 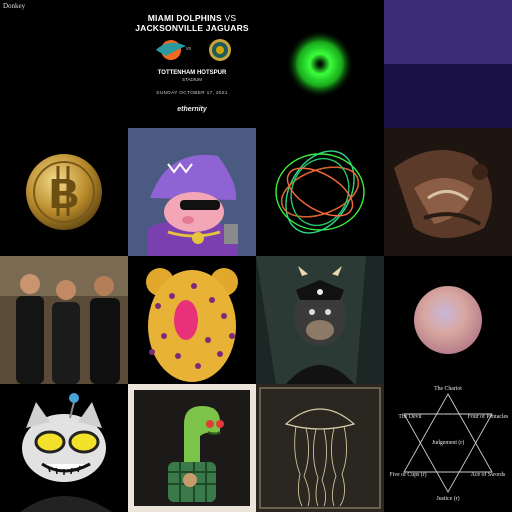 I want to click on gallery-tile-dino-plant, so click(x=192, y=448).